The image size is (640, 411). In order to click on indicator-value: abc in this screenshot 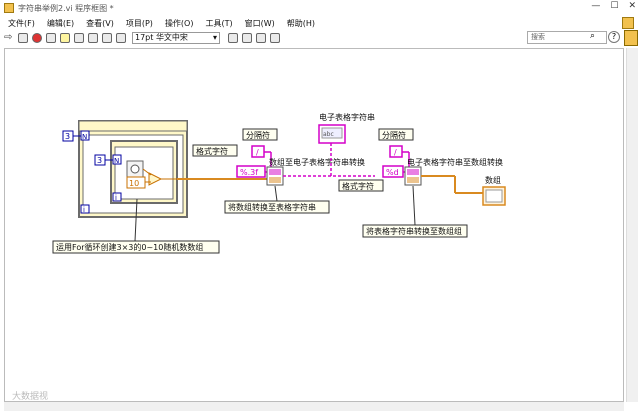, I will do `click(328, 134)`.